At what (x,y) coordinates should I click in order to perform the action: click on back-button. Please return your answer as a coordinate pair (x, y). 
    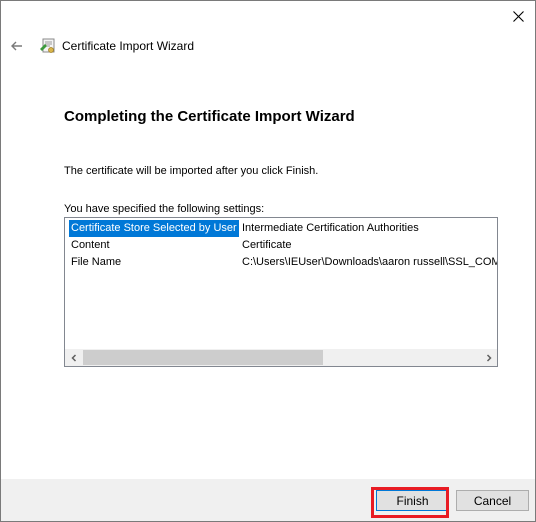
    Looking at the image, I should click on (17, 46).